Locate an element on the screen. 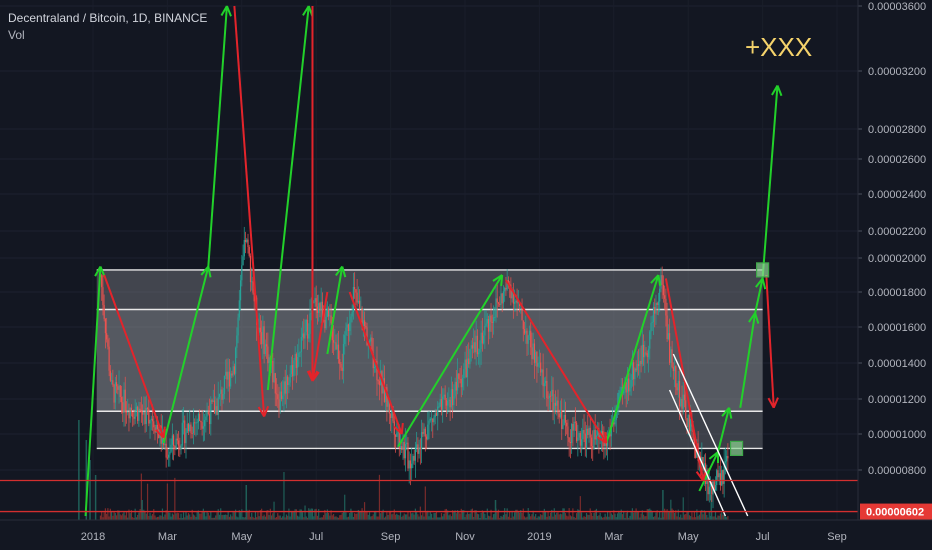 The height and width of the screenshot is (550, 932). price-tick-label: 0.00003200 is located at coordinates (897, 72).